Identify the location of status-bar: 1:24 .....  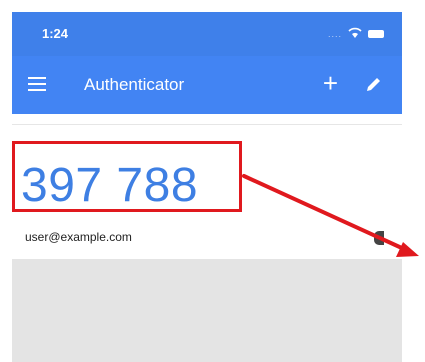
(207, 34).